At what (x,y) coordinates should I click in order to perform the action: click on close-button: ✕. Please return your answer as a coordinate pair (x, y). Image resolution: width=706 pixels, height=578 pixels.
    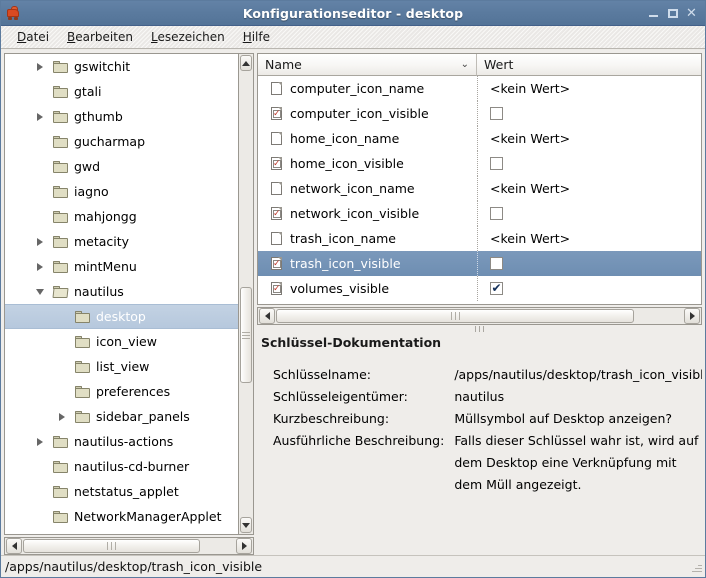
    Looking at the image, I should click on (691, 13).